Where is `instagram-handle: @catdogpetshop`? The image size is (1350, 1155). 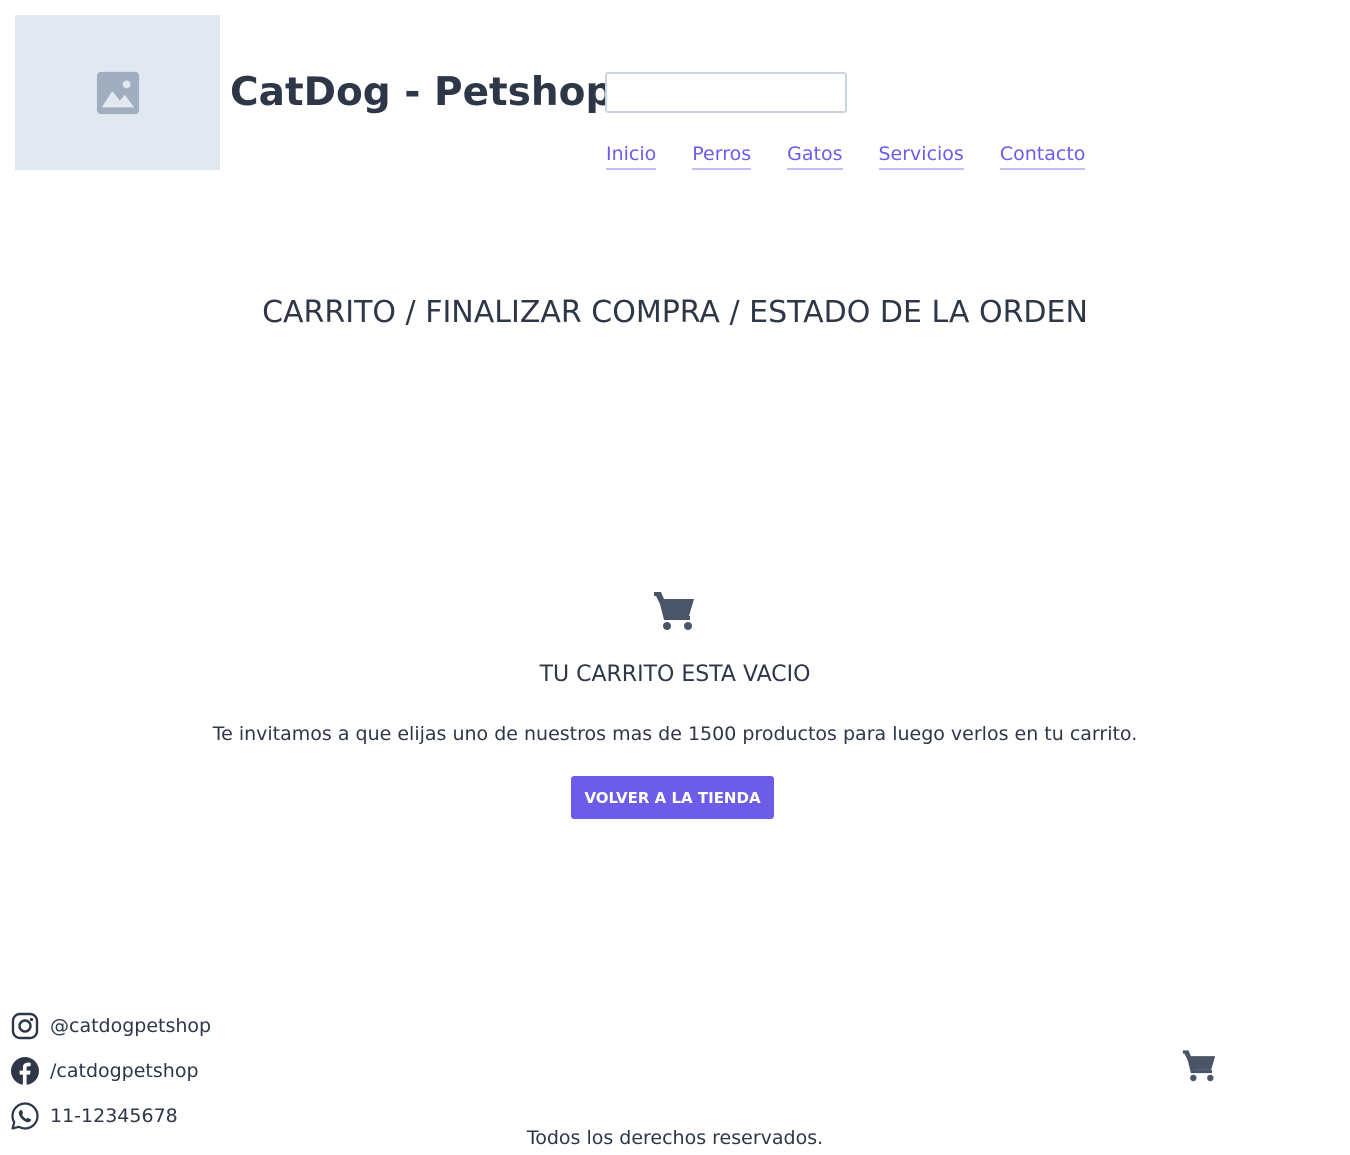 instagram-handle: @catdogpetshop is located at coordinates (131, 1025).